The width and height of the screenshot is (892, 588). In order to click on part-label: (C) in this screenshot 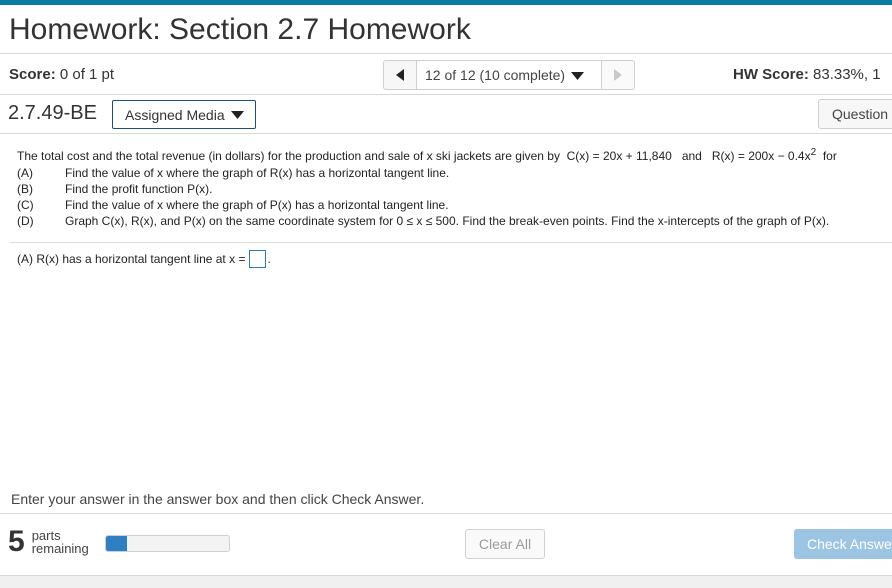, I will do `click(25, 205)`.